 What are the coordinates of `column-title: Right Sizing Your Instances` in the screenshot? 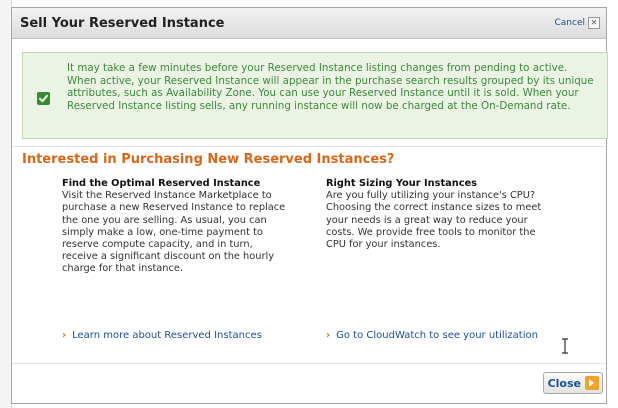 It's located at (401, 183).